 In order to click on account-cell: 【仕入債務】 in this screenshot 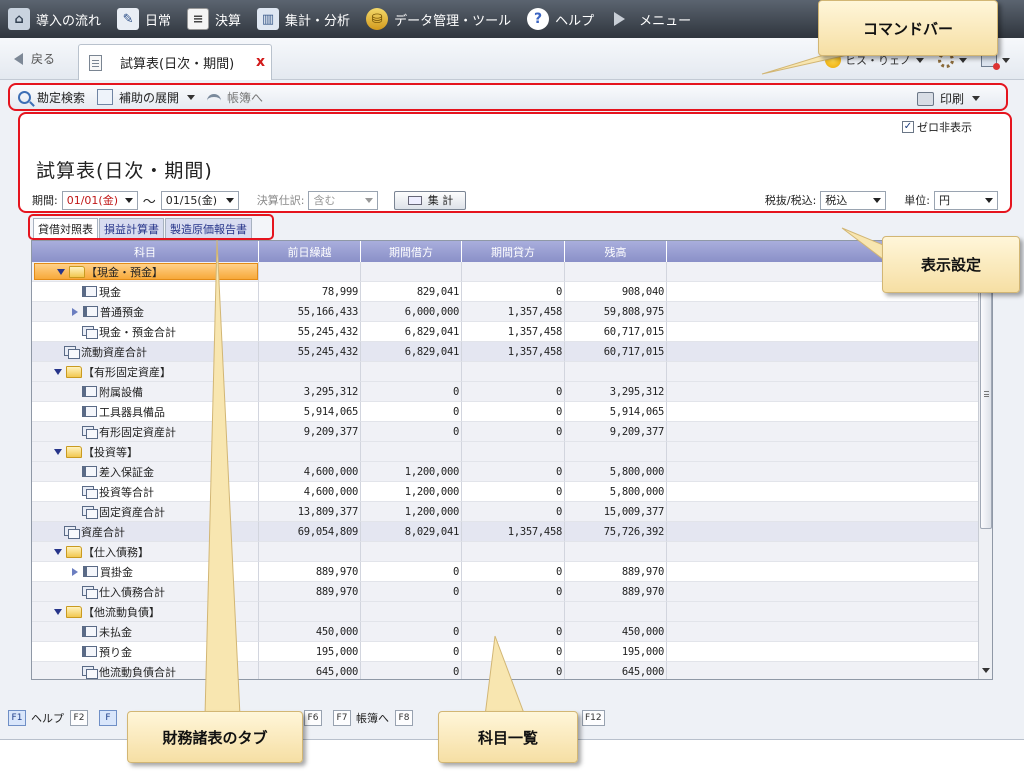, I will do `click(145, 552)`.